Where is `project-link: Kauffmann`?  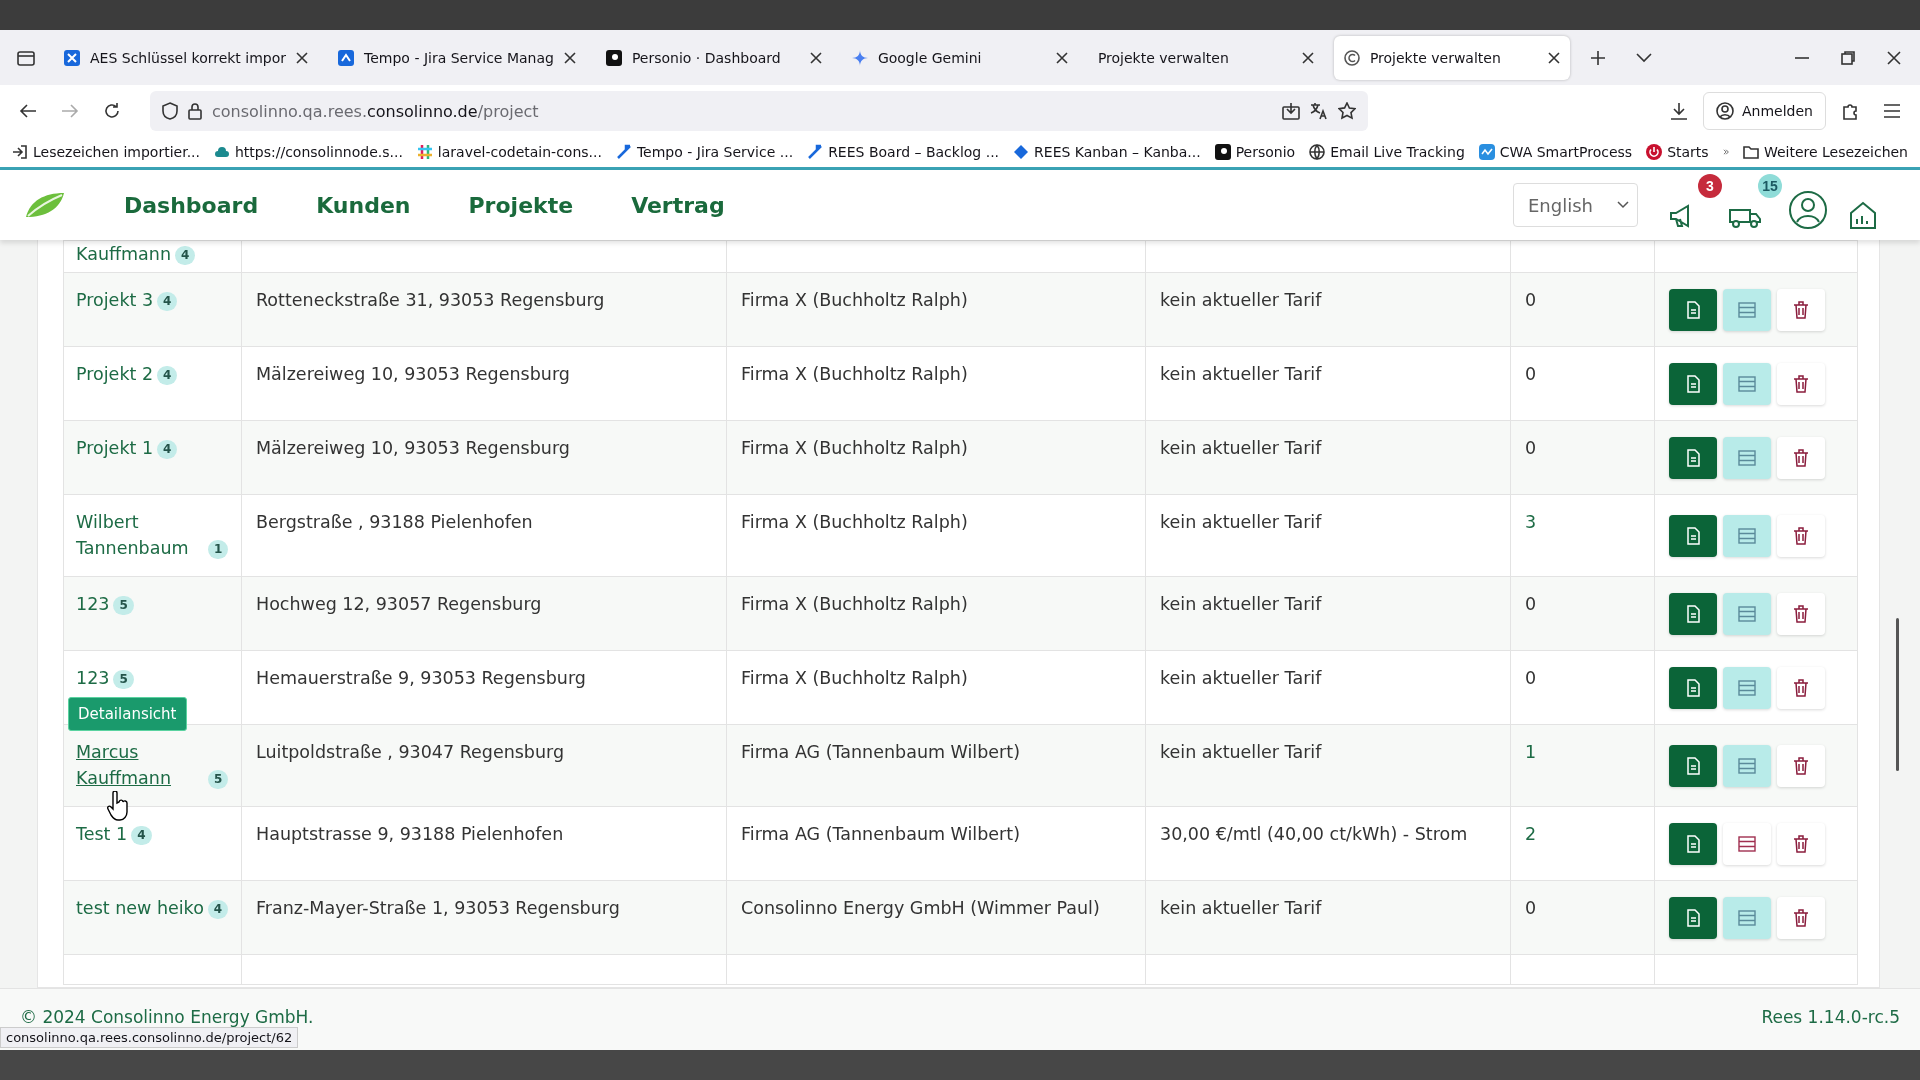 project-link: Kauffmann is located at coordinates (123, 254).